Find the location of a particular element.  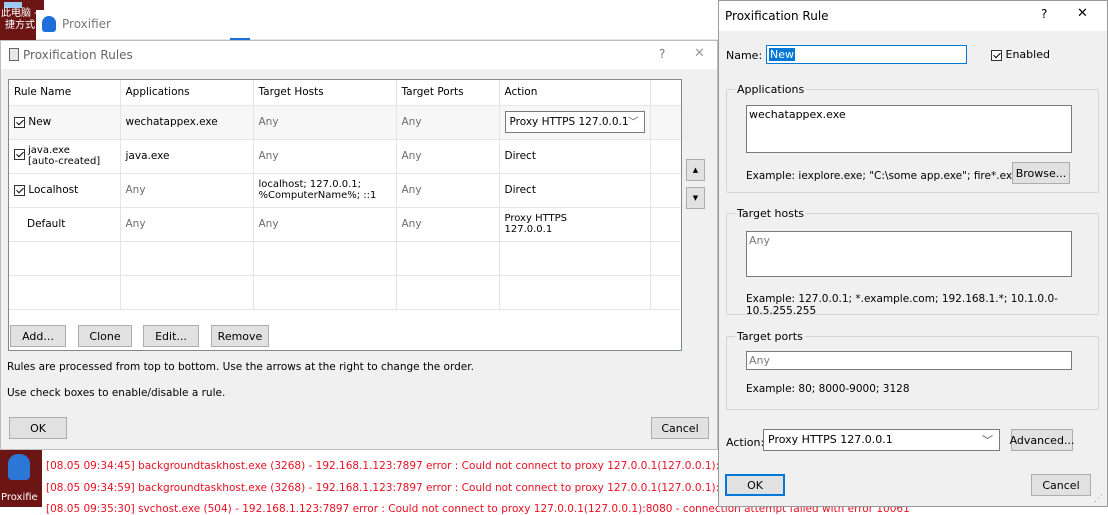

rule-name-cell: Default is located at coordinates (65, 224).